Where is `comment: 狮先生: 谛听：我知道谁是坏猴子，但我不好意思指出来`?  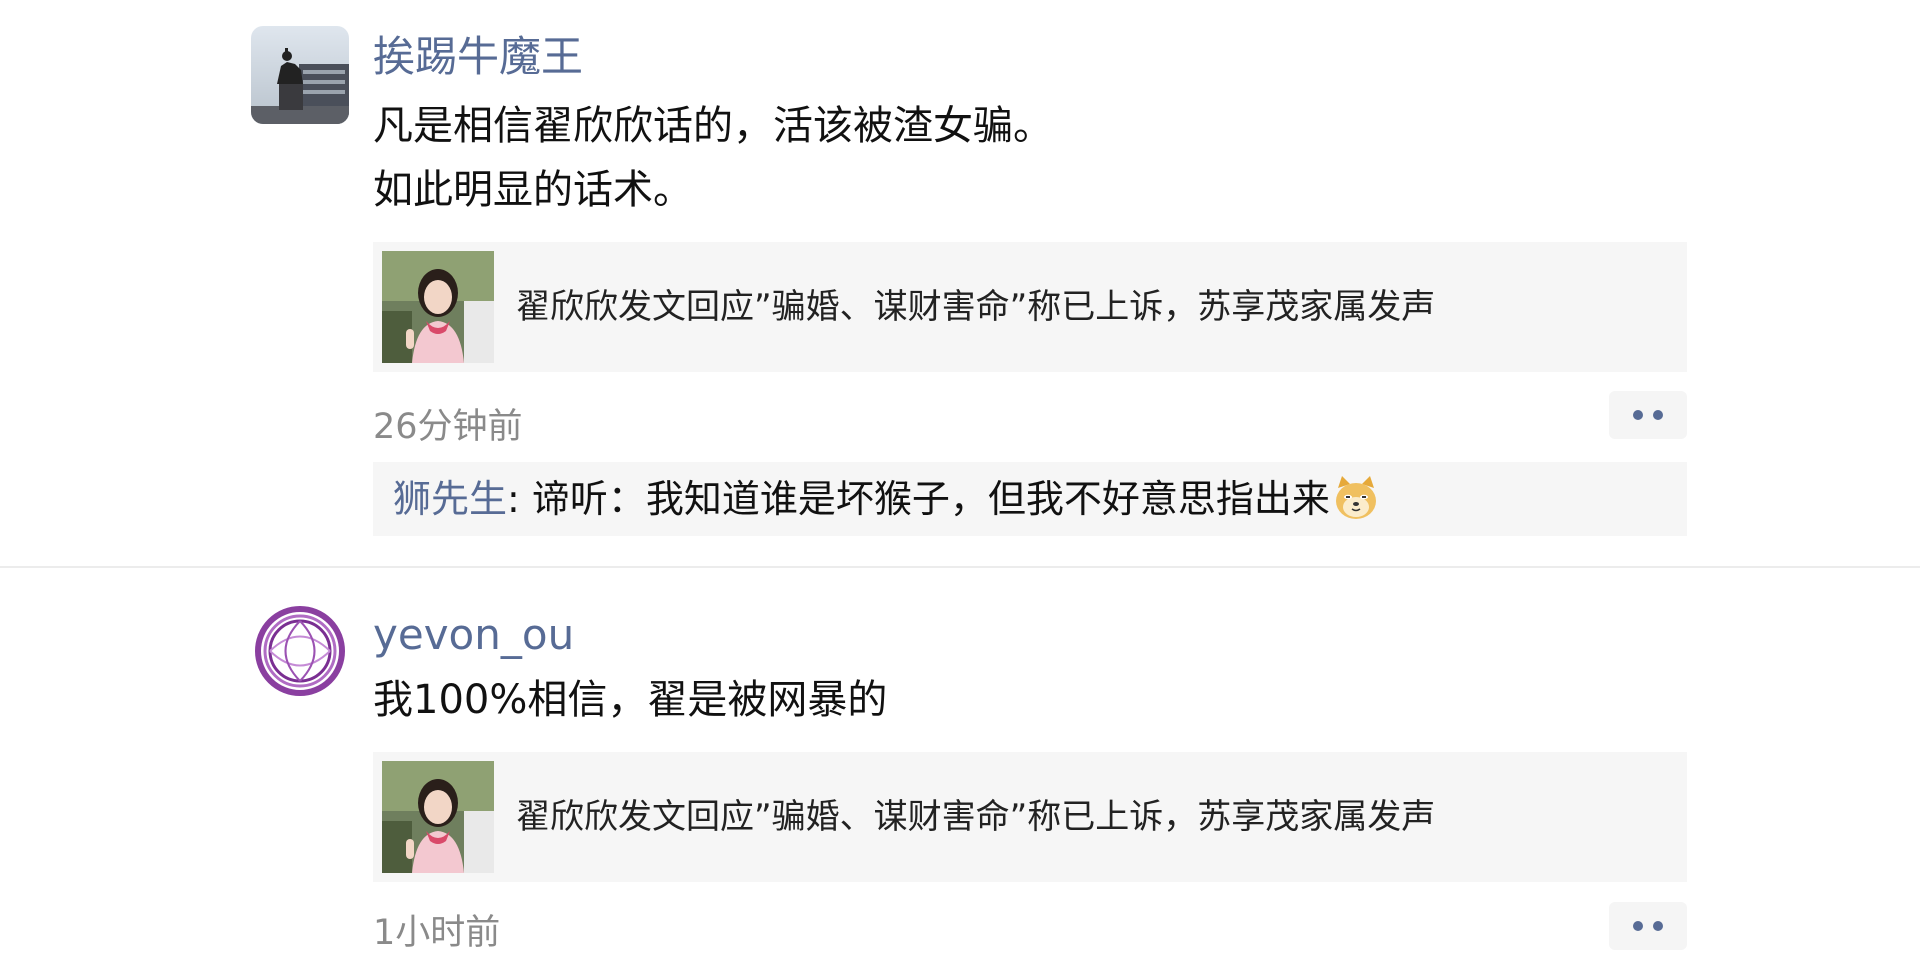 comment: 狮先生: 谛听：我知道谁是坏猴子，但我不好意思指出来 is located at coordinates (886, 499).